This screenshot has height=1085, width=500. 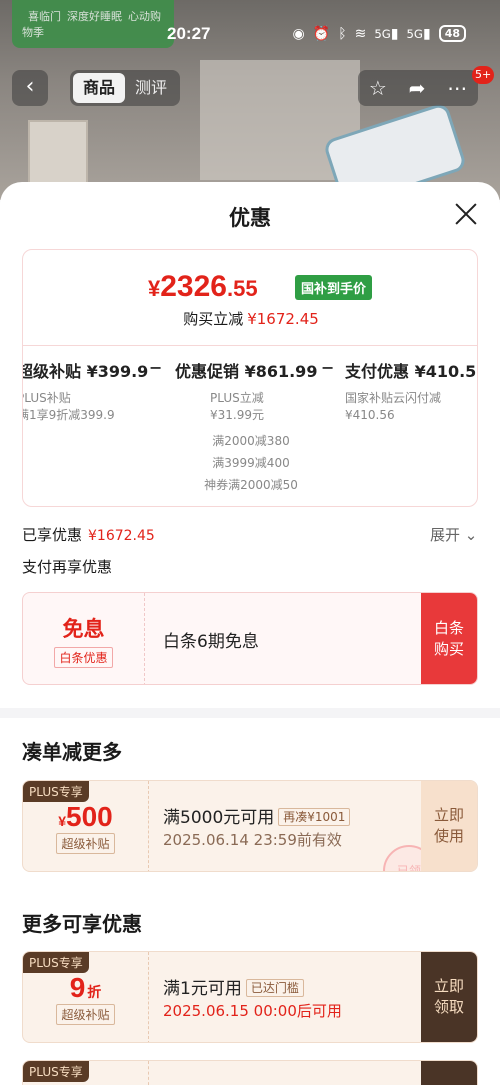 I want to click on breakdown-title: 优惠促销 ¥861.99, so click(x=246, y=371).